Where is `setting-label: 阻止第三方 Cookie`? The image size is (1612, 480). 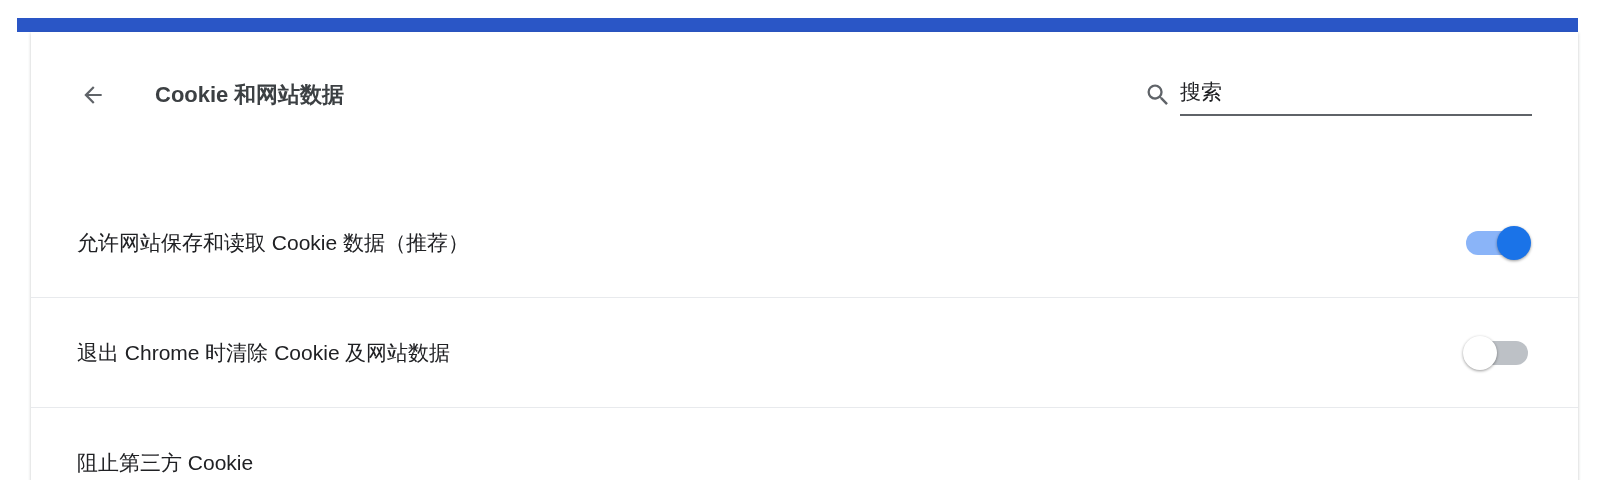
setting-label: 阻止第三方 Cookie is located at coordinates (165, 462).